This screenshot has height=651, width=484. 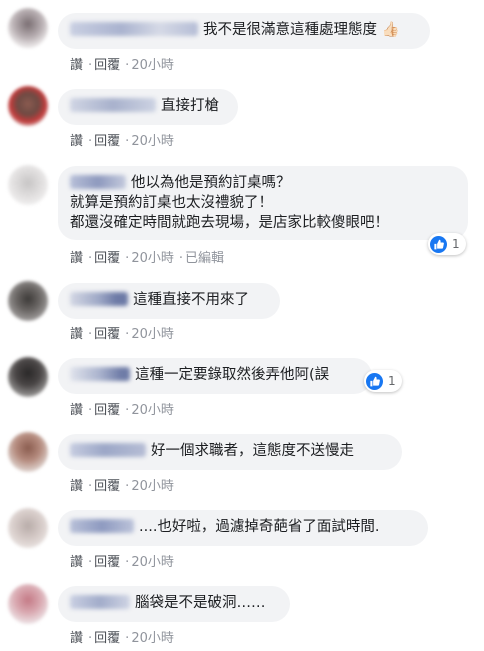 I want to click on comment-bubble: 這種一定要錄取然後弄他阿(誤, so click(x=215, y=376).